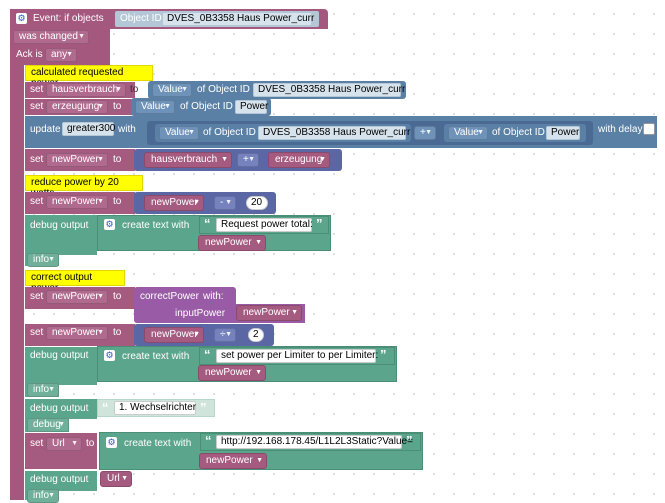 The image size is (665, 503). Describe the element at coordinates (17, 281) in the screenshot. I see `event-body-spine` at that location.